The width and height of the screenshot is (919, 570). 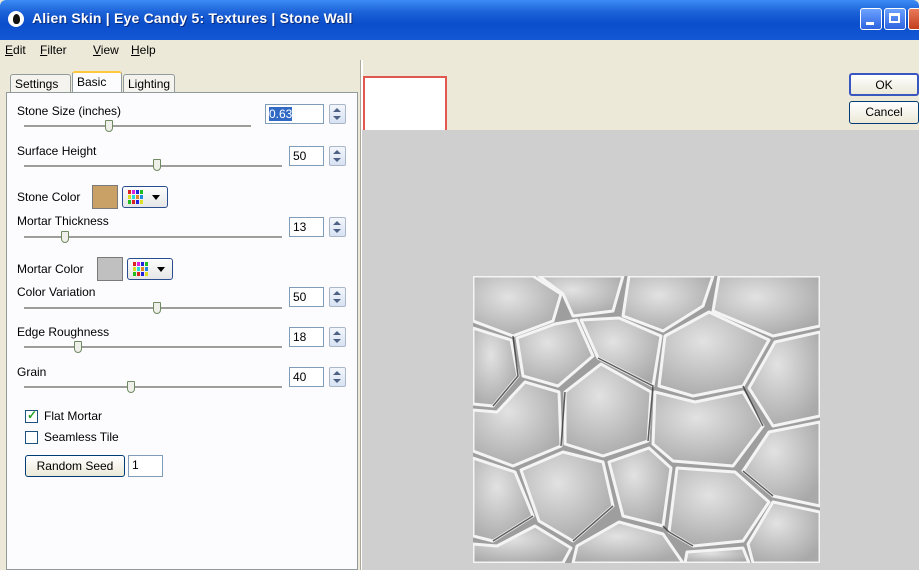 What do you see at coordinates (337, 227) in the screenshot?
I see `mortar-thickness-spinner` at bounding box center [337, 227].